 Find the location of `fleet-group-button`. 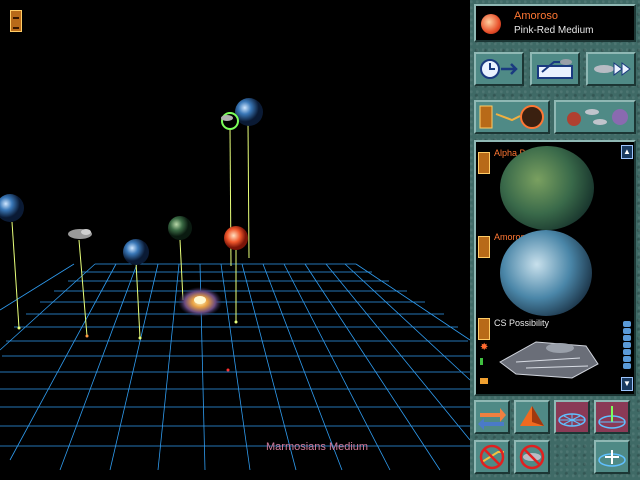

fleet-group-button is located at coordinates (595, 117).